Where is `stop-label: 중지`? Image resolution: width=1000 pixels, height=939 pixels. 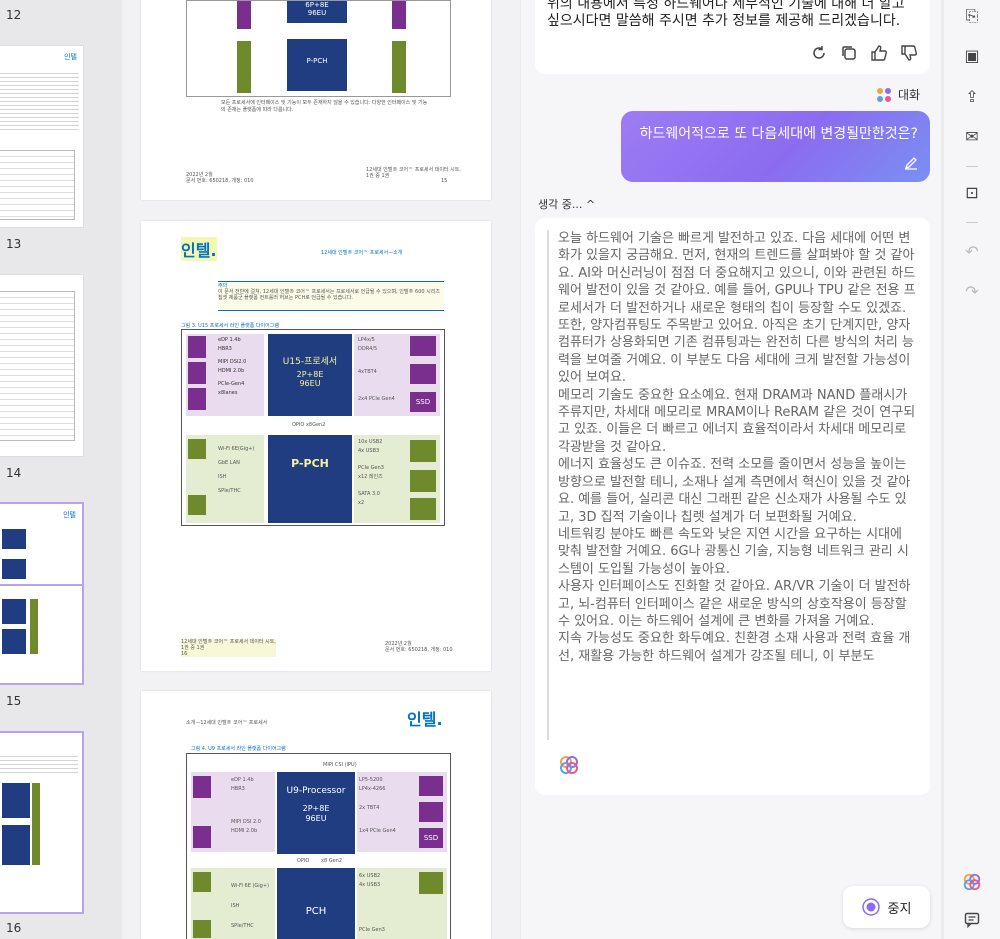 stop-label: 중지 is located at coordinates (899, 909).